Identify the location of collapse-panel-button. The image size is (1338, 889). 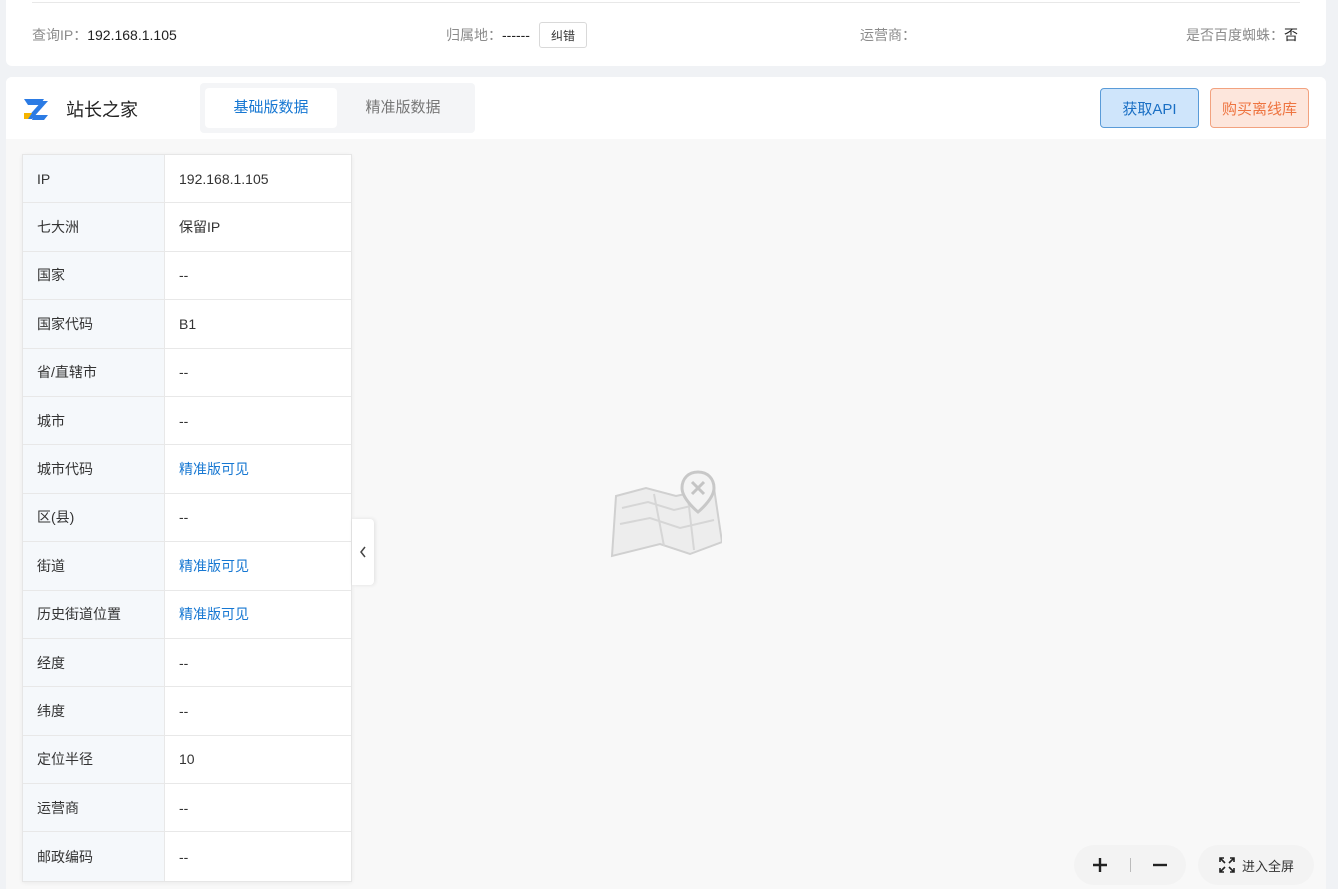
(363, 552).